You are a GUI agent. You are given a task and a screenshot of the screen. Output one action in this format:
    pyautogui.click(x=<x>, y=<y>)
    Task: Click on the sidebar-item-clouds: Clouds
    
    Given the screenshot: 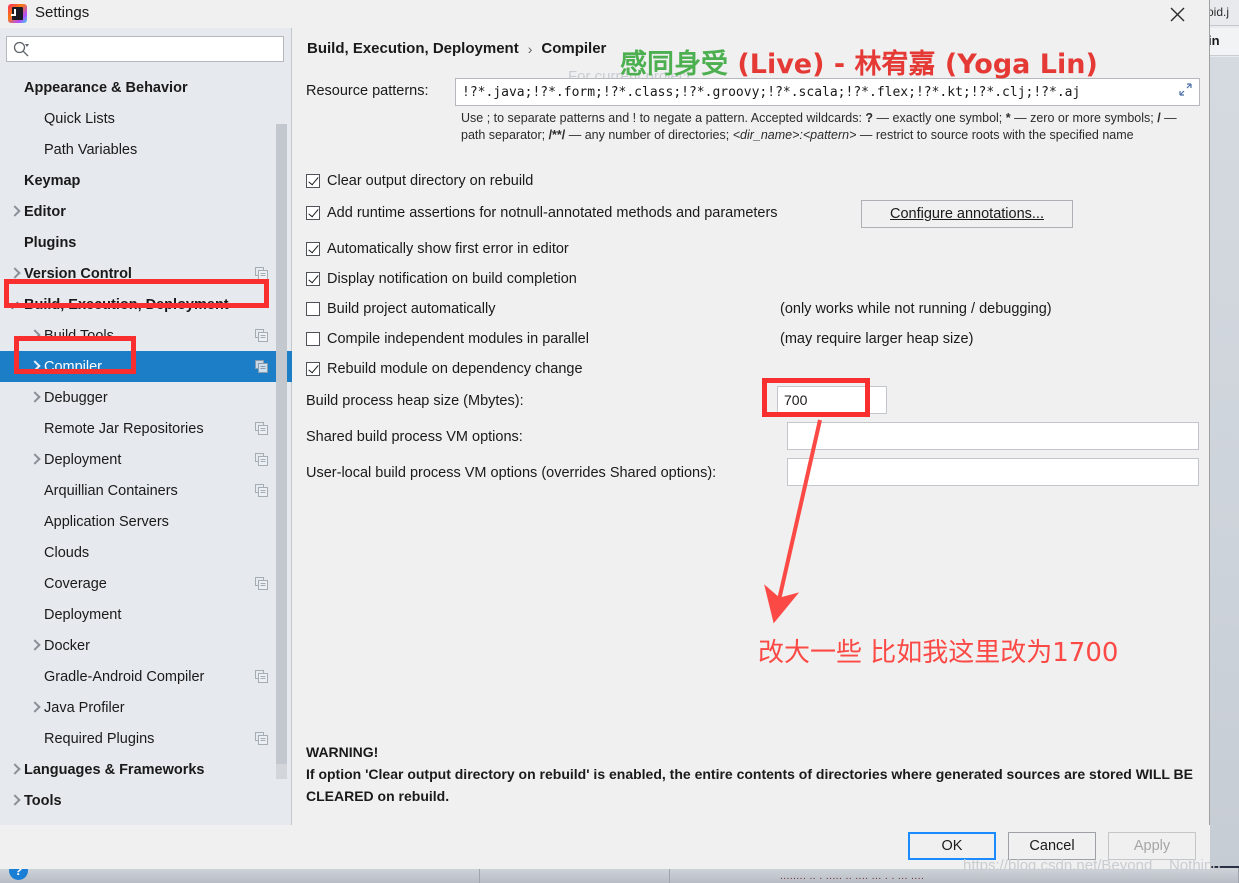 What is the action you would take?
    pyautogui.click(x=146, y=552)
    